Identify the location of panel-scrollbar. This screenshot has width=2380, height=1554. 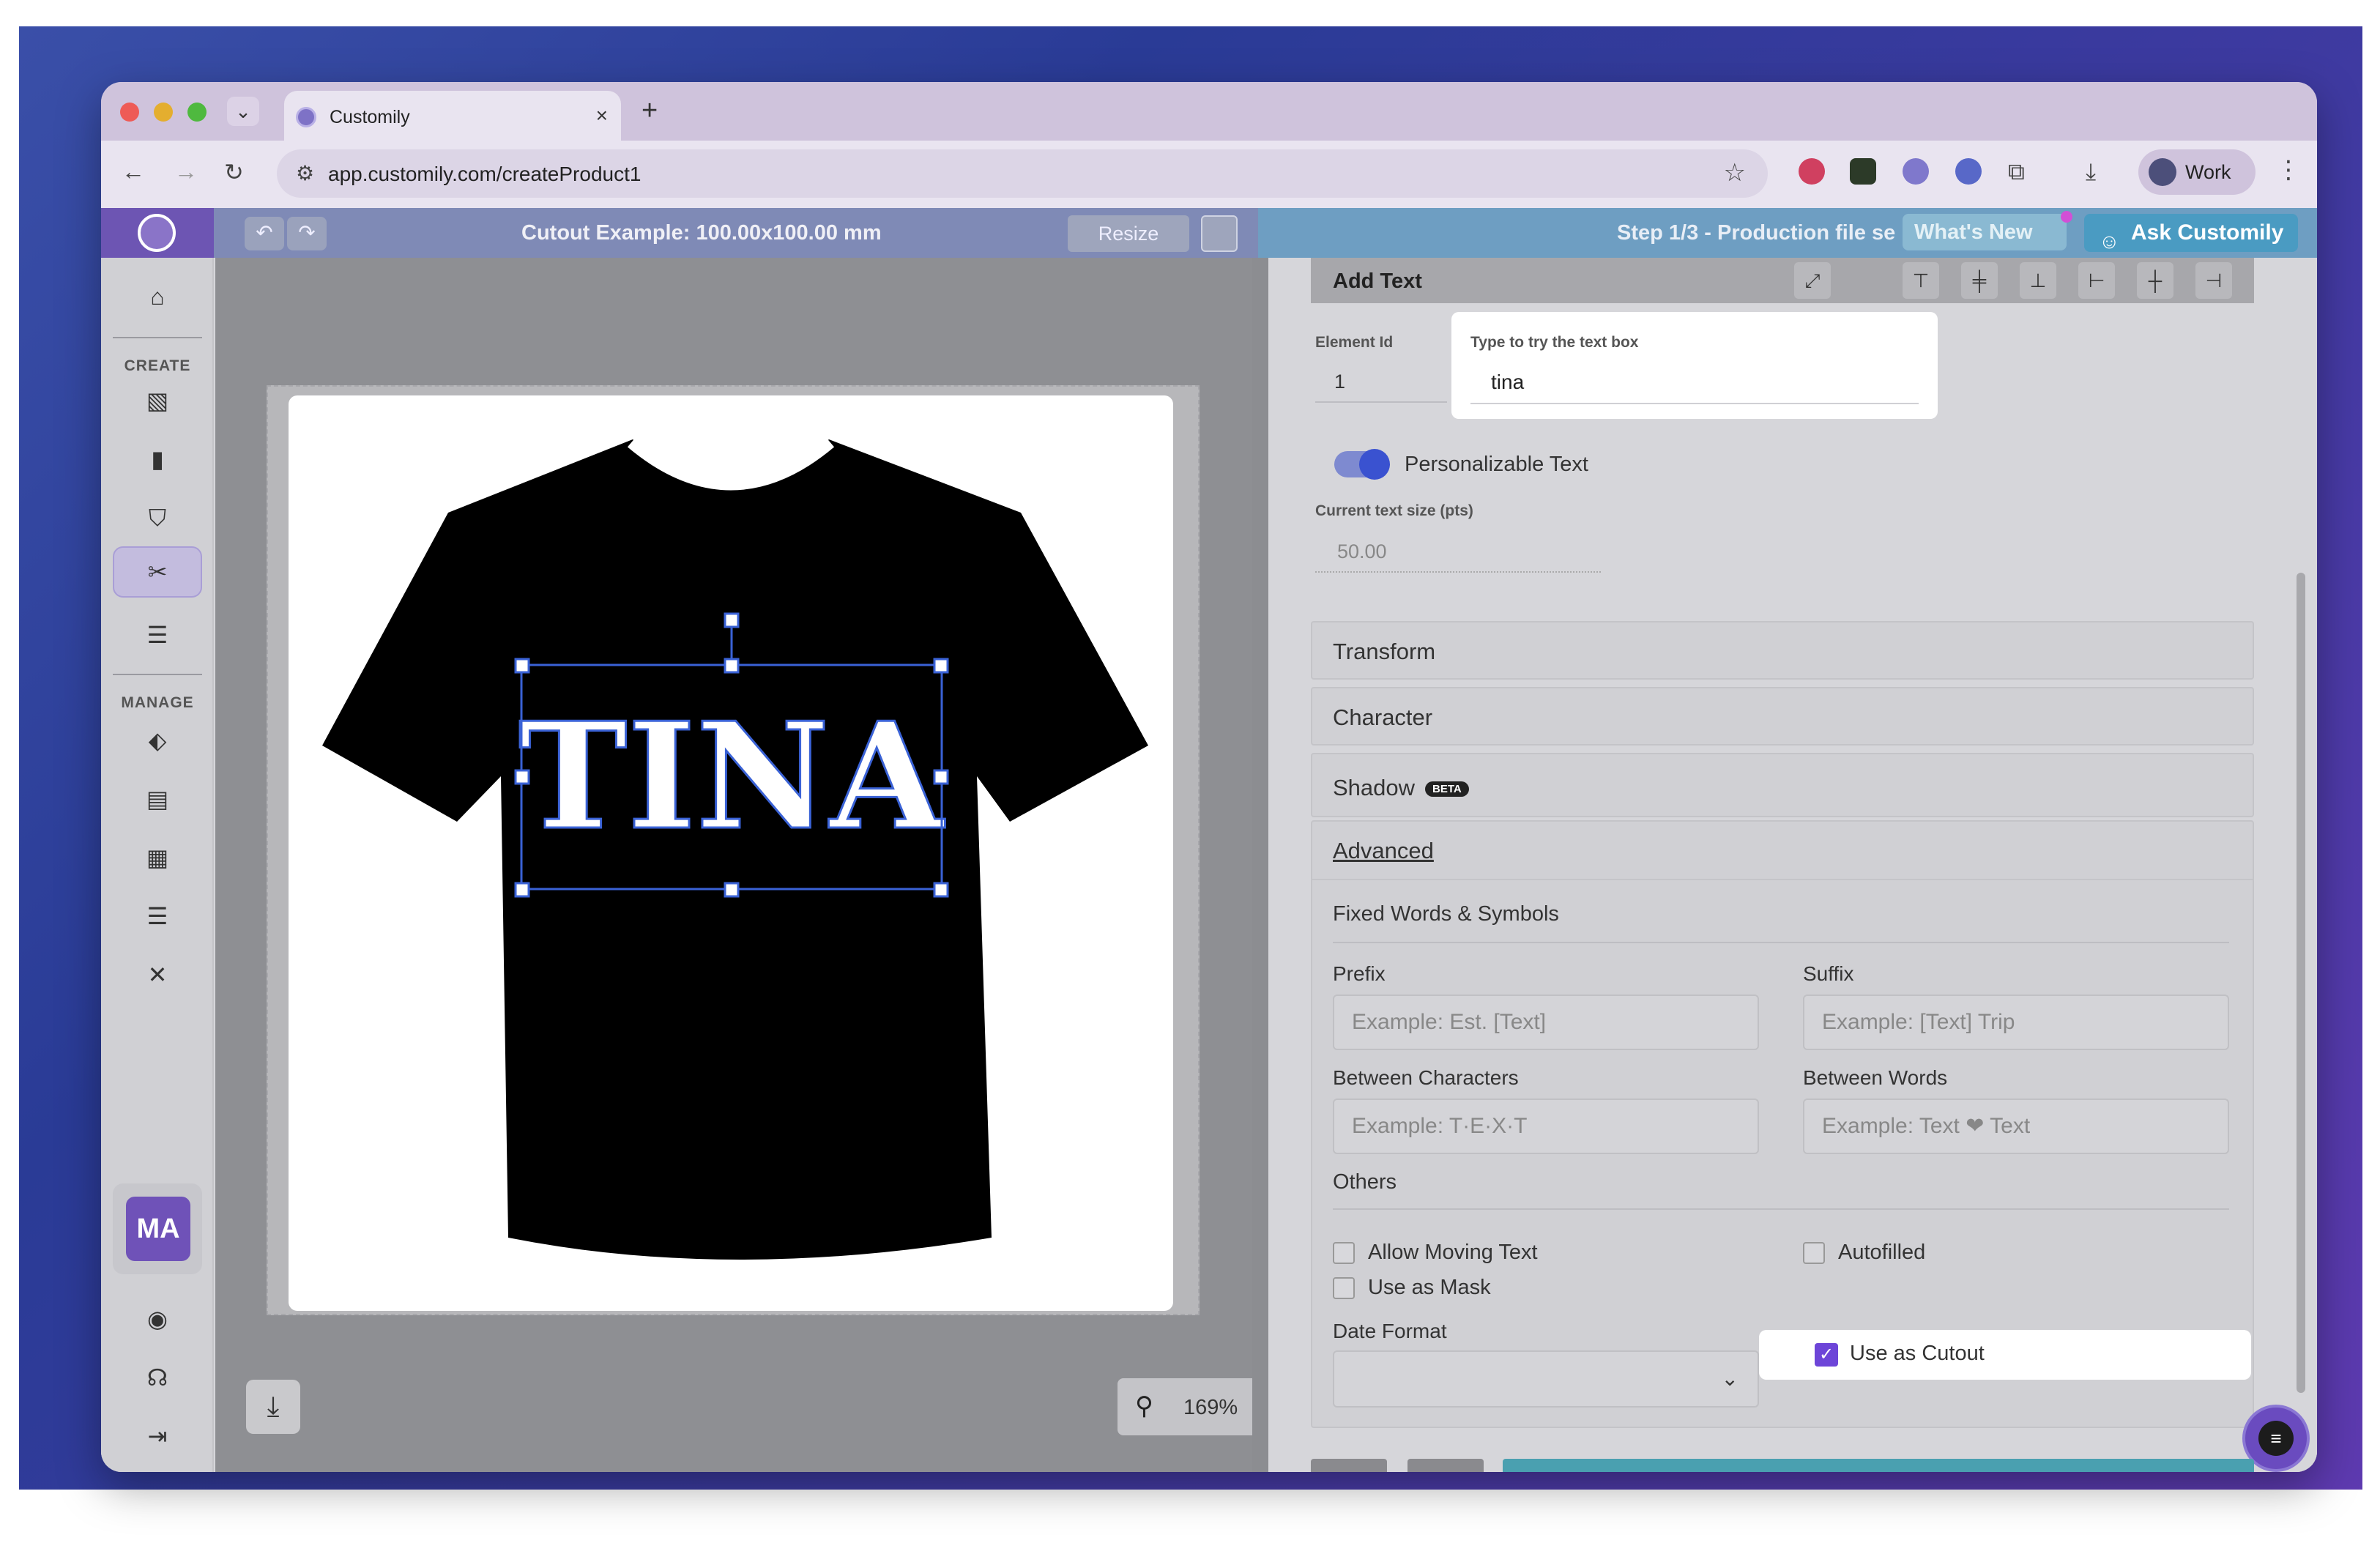
(2301, 983).